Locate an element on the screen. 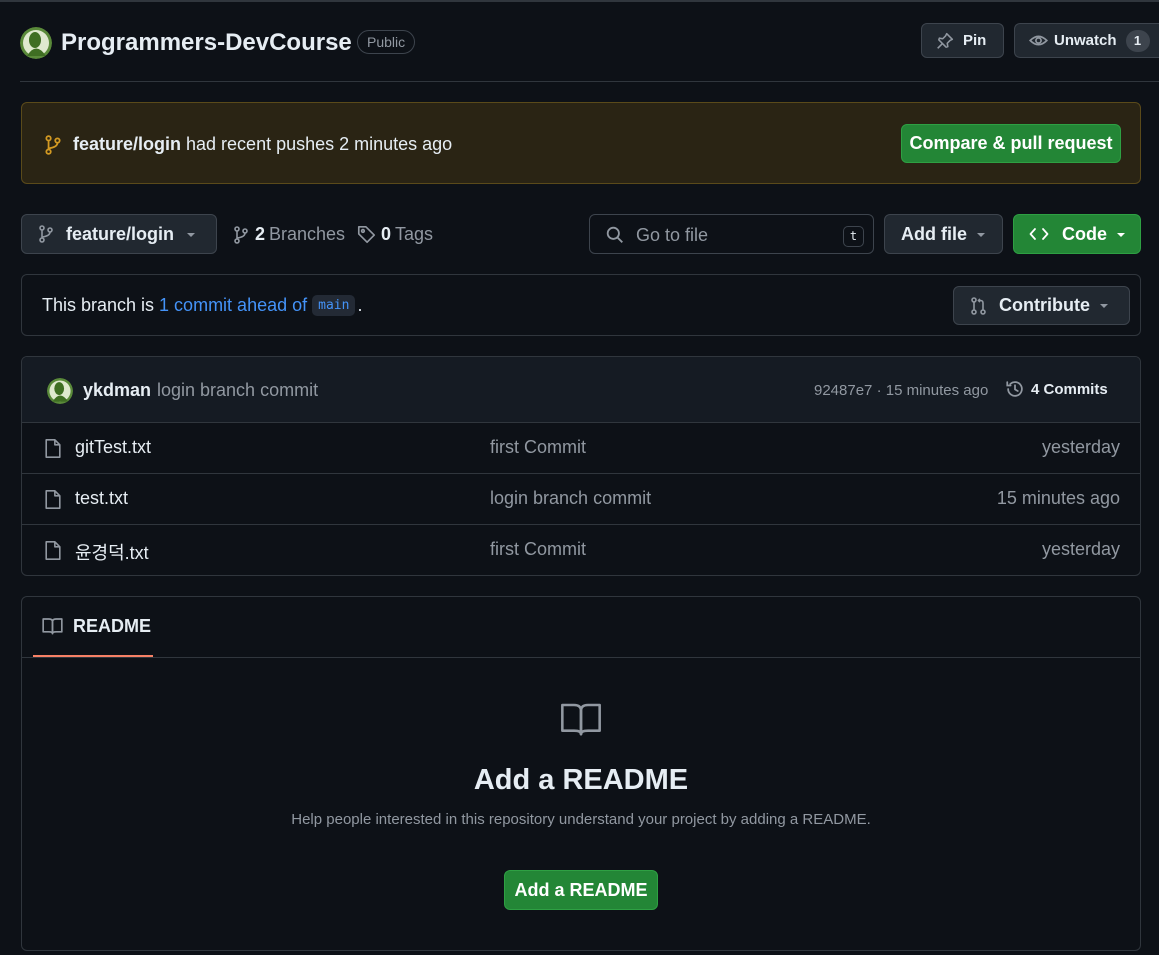 This screenshot has width=1159, height=955. commit-message-link: login branch commit is located at coordinates (237, 390).